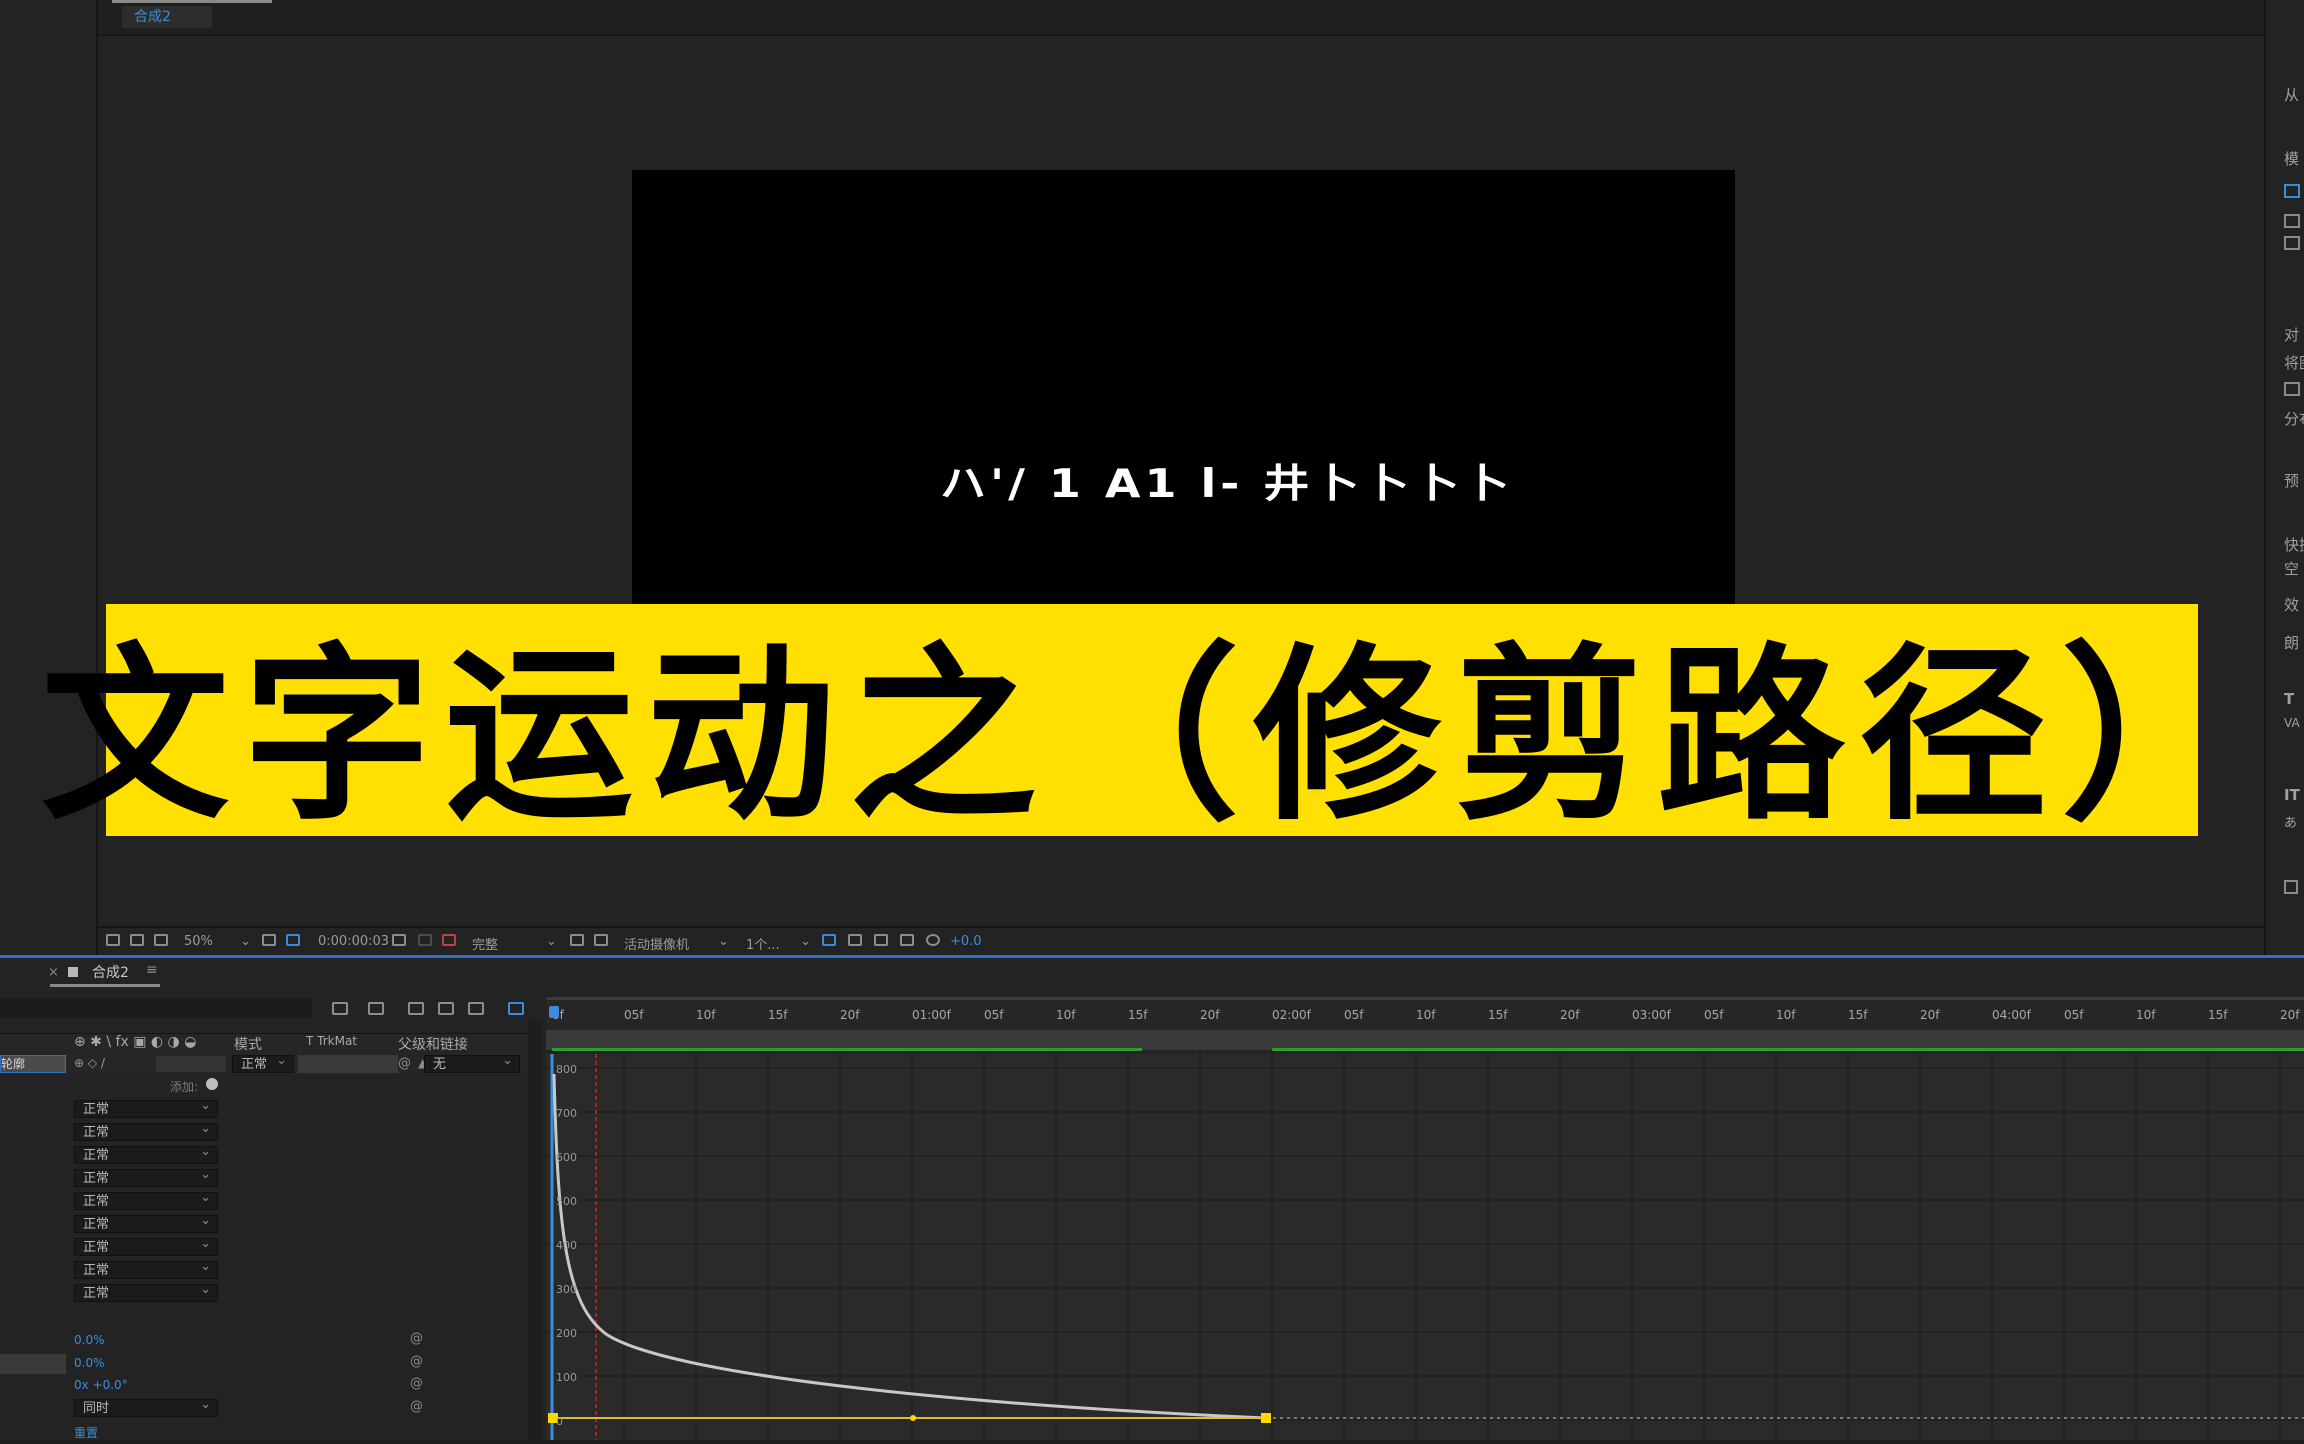  What do you see at coordinates (446, 1008) in the screenshot?
I see `frame-blending-icon` at bounding box center [446, 1008].